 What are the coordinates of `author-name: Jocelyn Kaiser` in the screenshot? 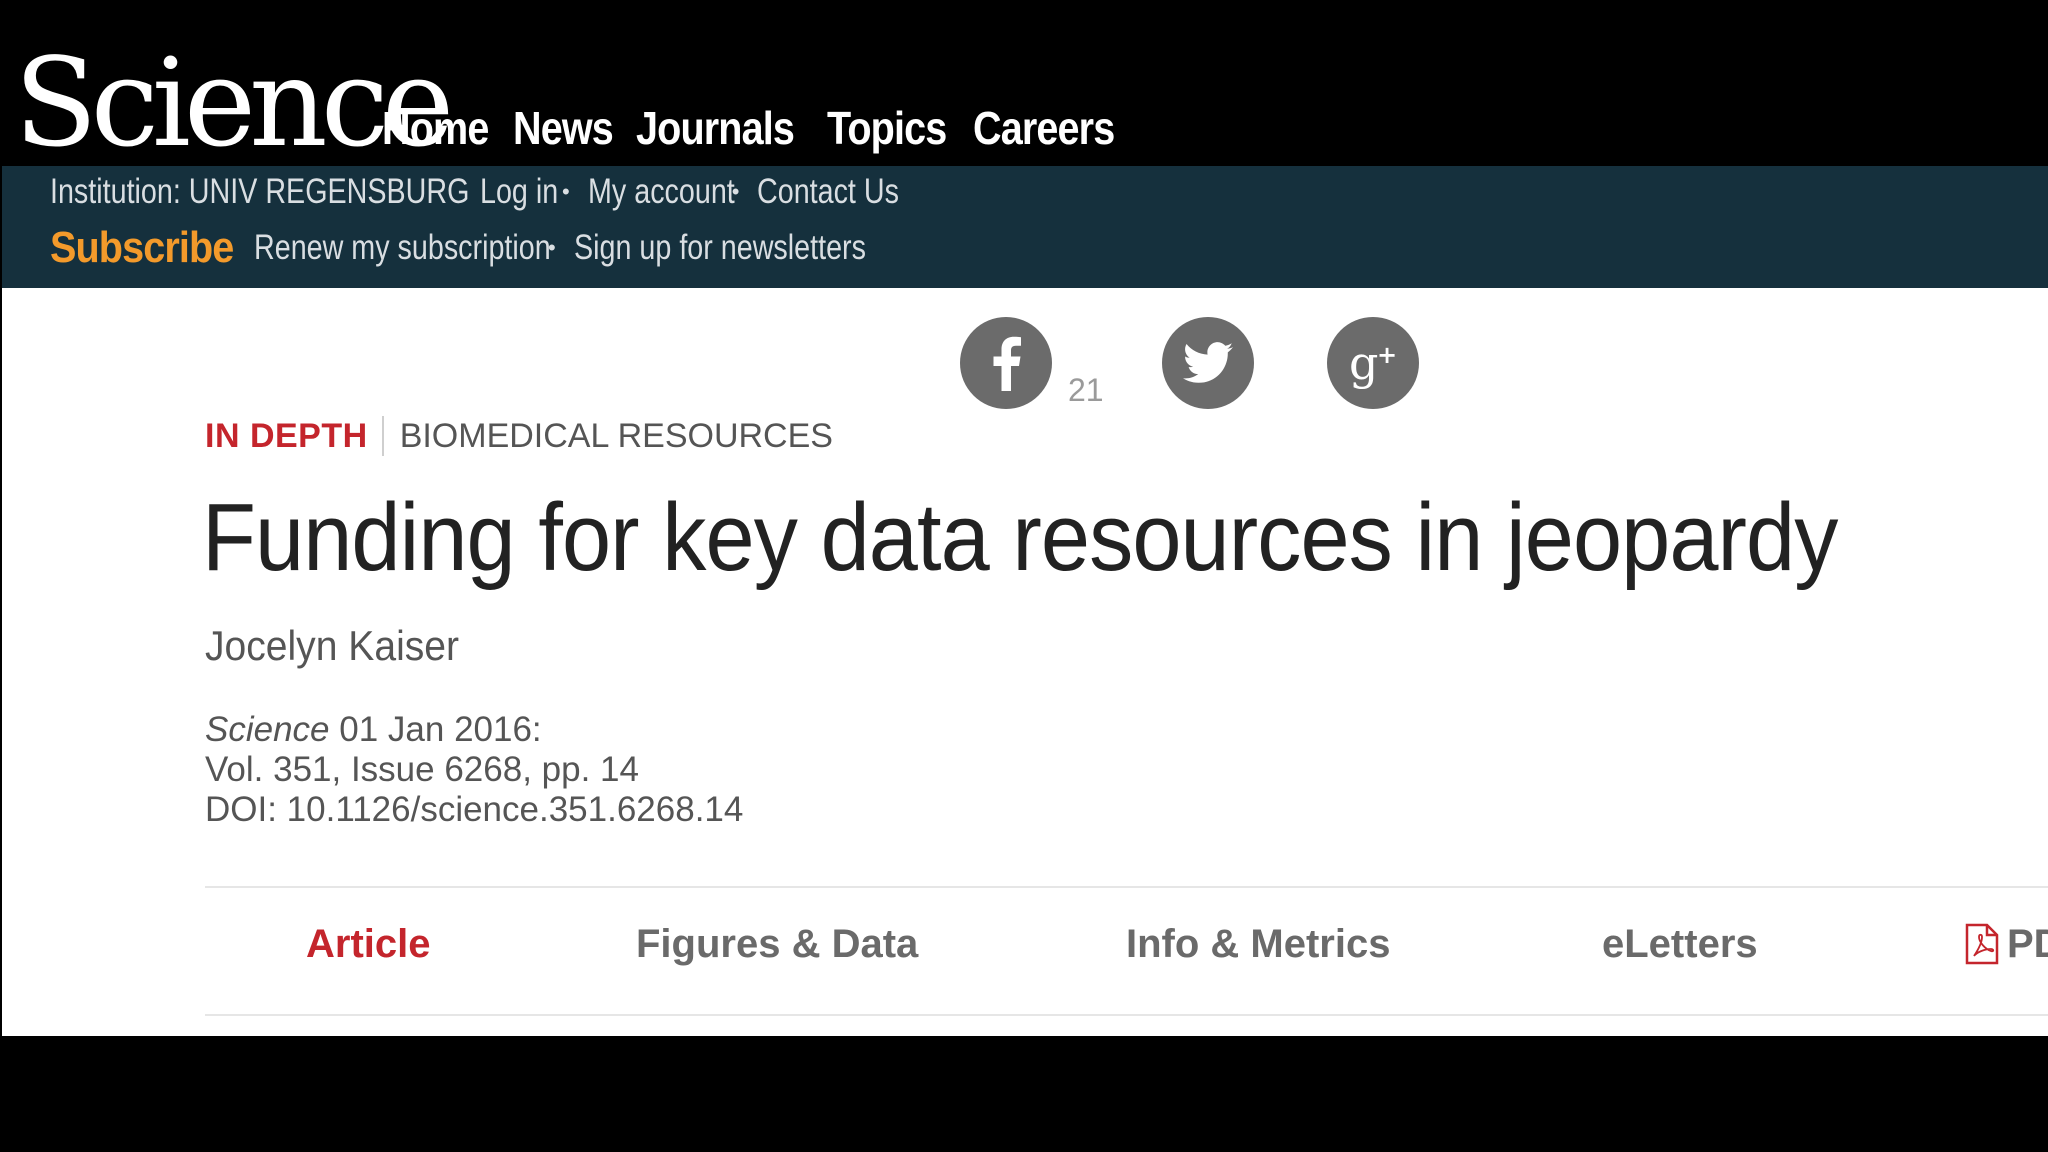 It's located at (332, 646).